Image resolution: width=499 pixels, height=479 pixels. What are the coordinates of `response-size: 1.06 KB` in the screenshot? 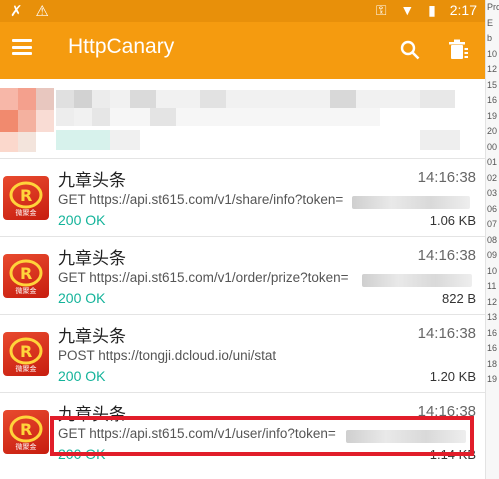 It's located at (452, 220).